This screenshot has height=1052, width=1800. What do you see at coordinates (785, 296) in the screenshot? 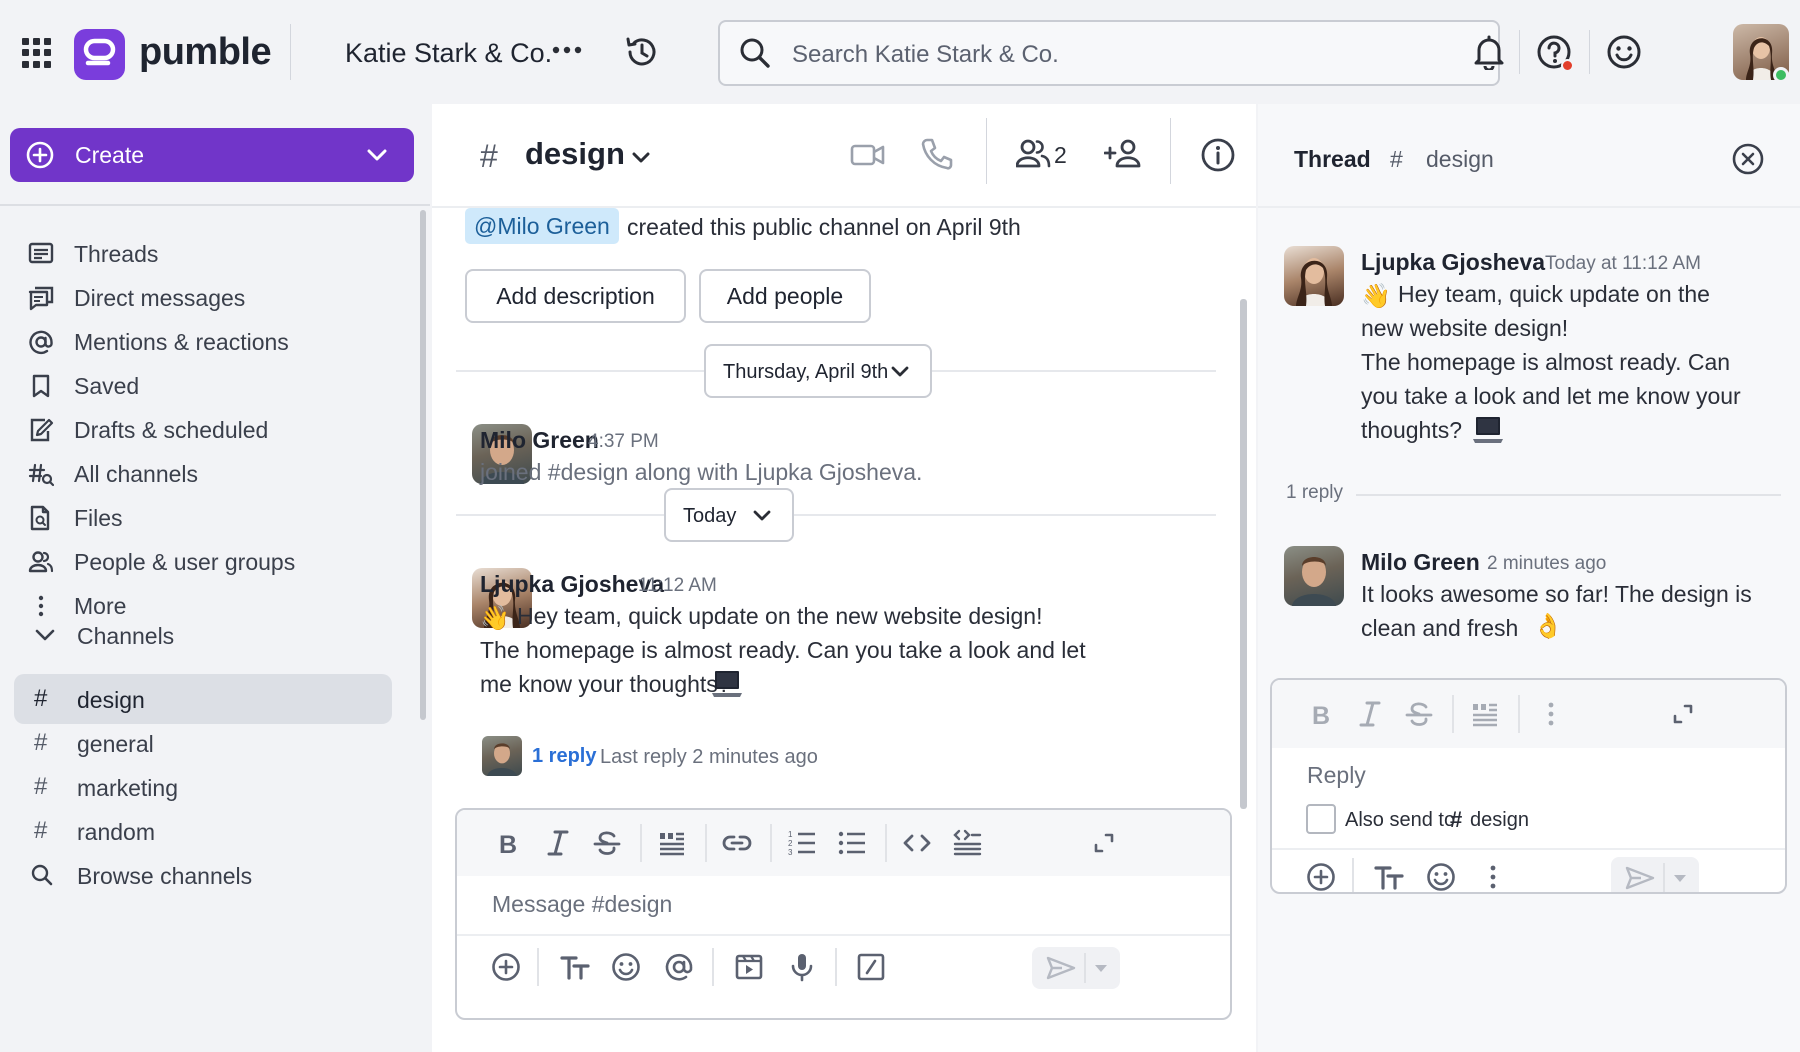
I see `add-people-button: Add people` at bounding box center [785, 296].